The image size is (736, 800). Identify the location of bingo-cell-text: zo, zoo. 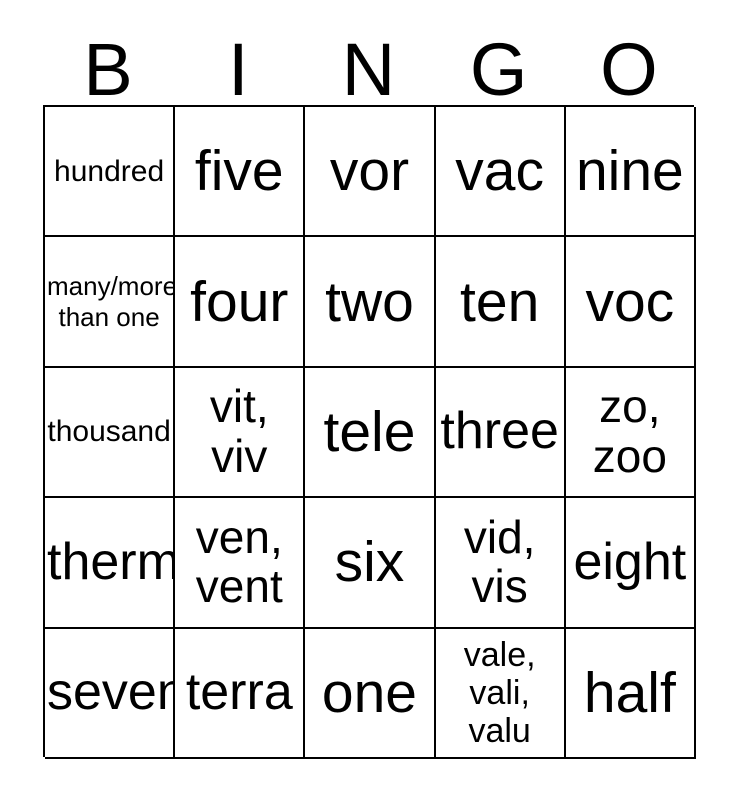
(629, 431).